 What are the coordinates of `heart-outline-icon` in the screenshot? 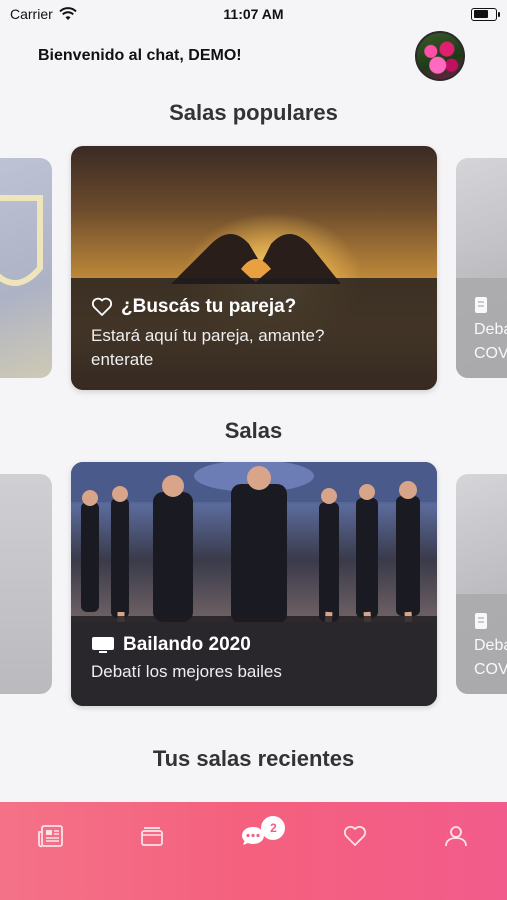 It's located at (102, 306).